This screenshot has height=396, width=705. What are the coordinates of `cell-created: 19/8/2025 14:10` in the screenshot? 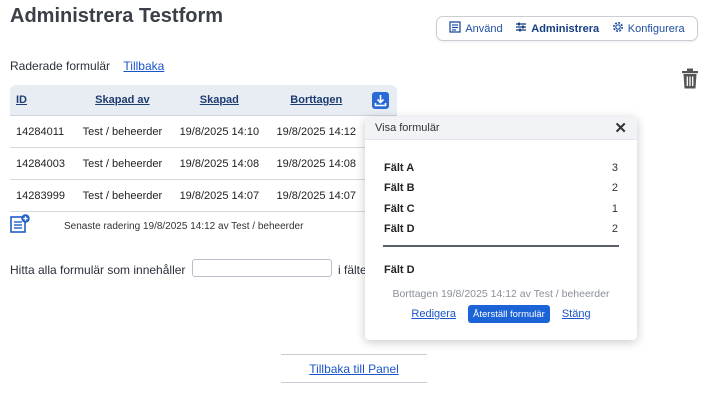 It's located at (219, 131).